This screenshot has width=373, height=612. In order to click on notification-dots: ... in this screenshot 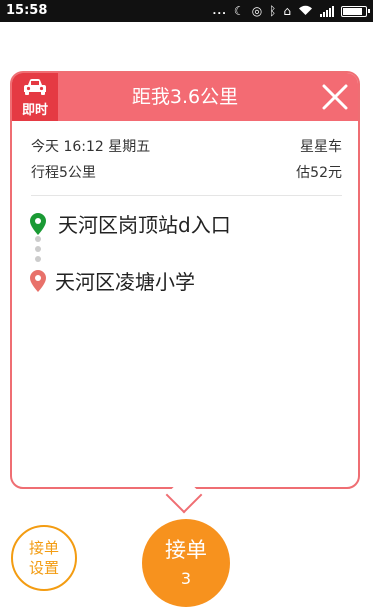, I will do `click(219, 11)`.